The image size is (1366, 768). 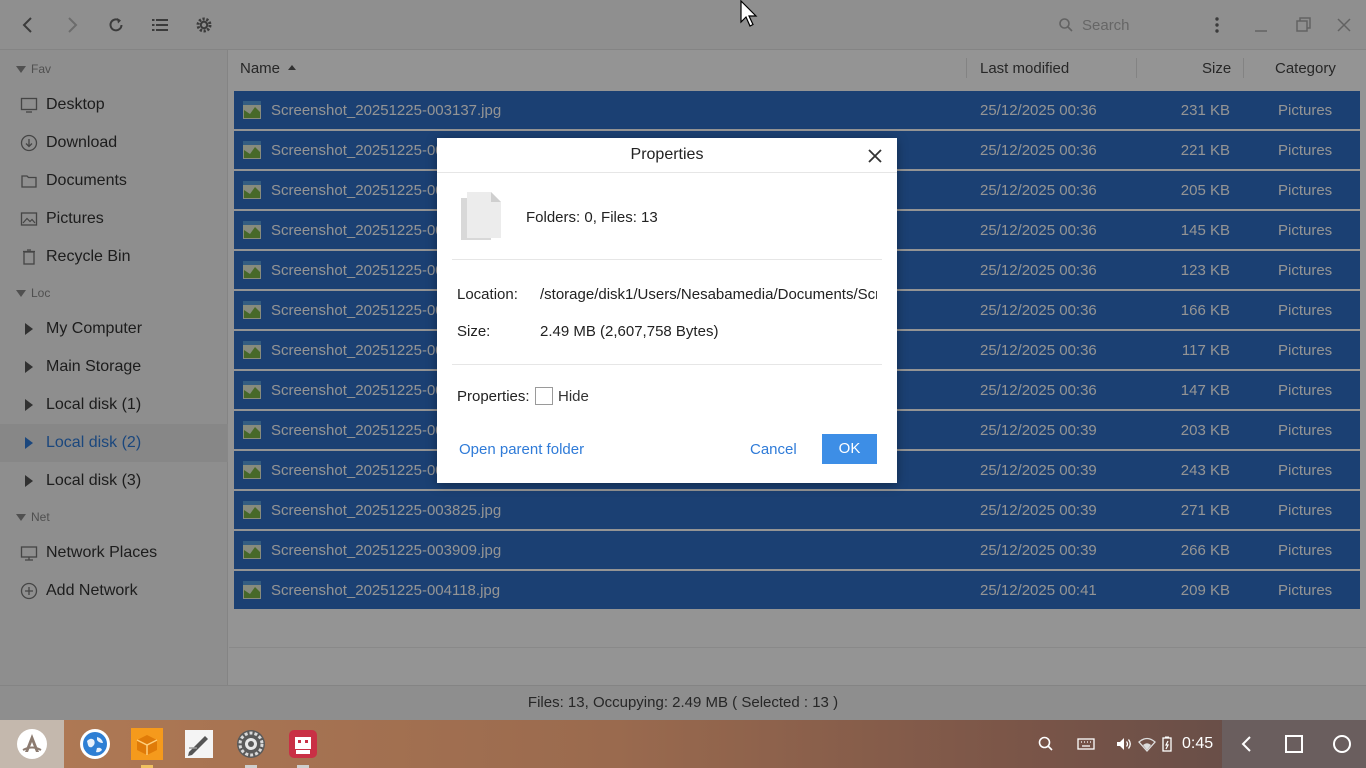 What do you see at coordinates (1198, 743) in the screenshot?
I see `clock: 0:45` at bounding box center [1198, 743].